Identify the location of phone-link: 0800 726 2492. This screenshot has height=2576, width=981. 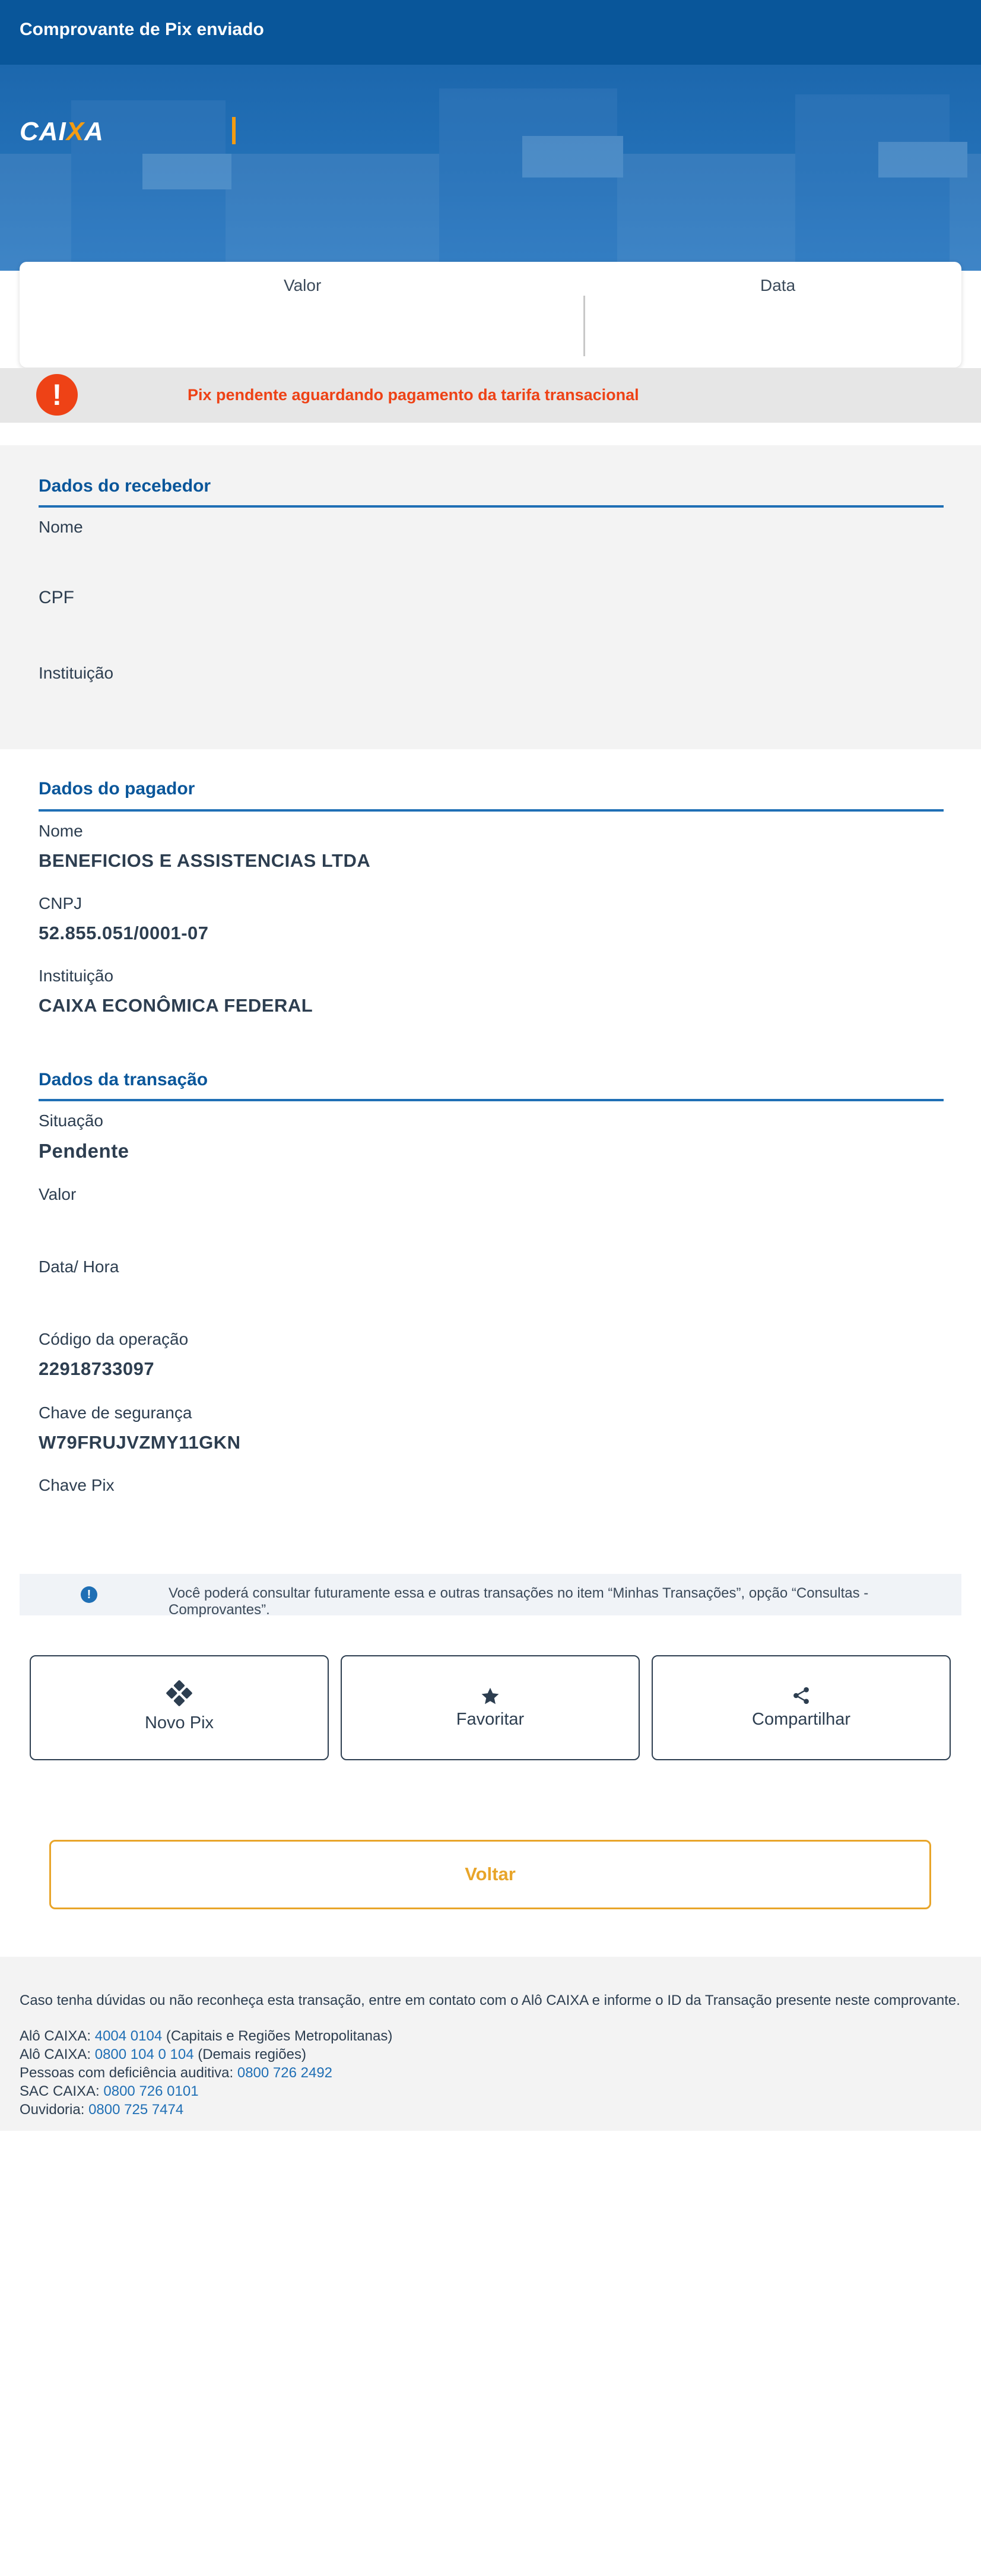
(284, 2073).